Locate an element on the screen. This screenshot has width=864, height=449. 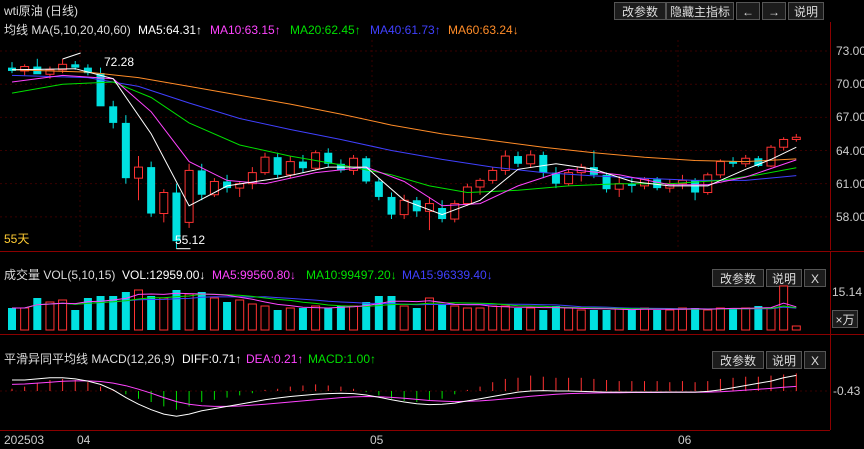
vol-value: VOL:12959.00↓ is located at coordinates (164, 275).